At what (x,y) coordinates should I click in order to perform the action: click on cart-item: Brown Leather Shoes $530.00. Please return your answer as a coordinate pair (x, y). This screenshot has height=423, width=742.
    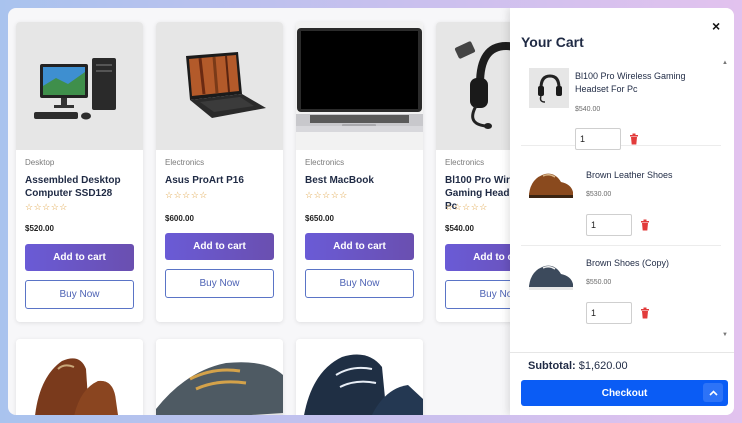
    Looking at the image, I should click on (621, 202).